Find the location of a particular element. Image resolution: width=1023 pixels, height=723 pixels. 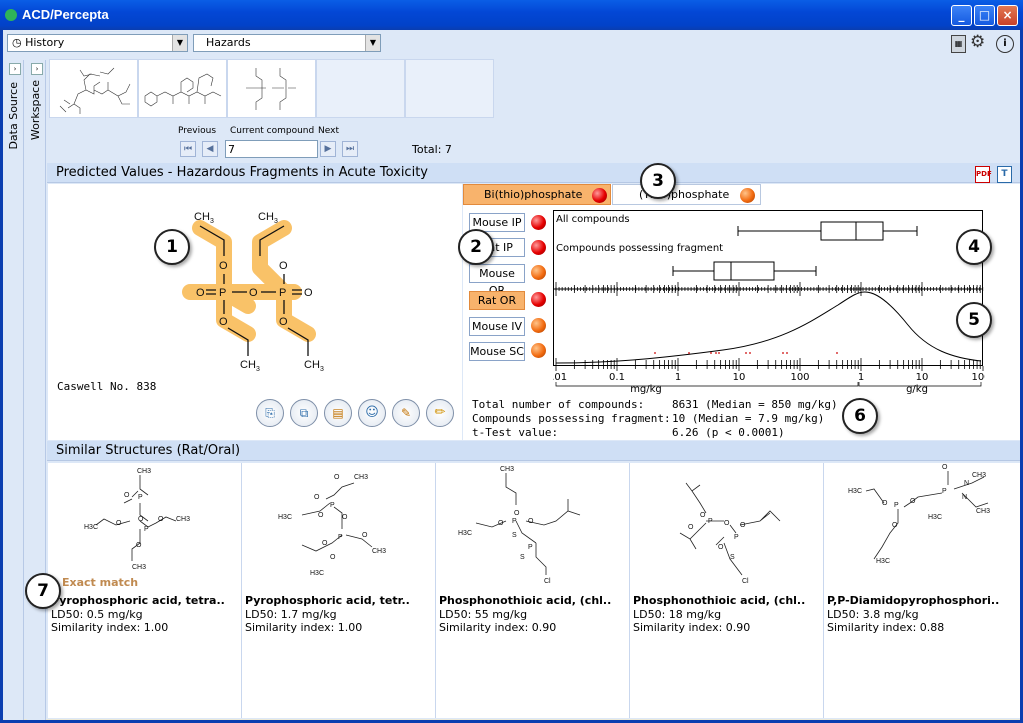

red-indicator-icon is located at coordinates (599, 195).